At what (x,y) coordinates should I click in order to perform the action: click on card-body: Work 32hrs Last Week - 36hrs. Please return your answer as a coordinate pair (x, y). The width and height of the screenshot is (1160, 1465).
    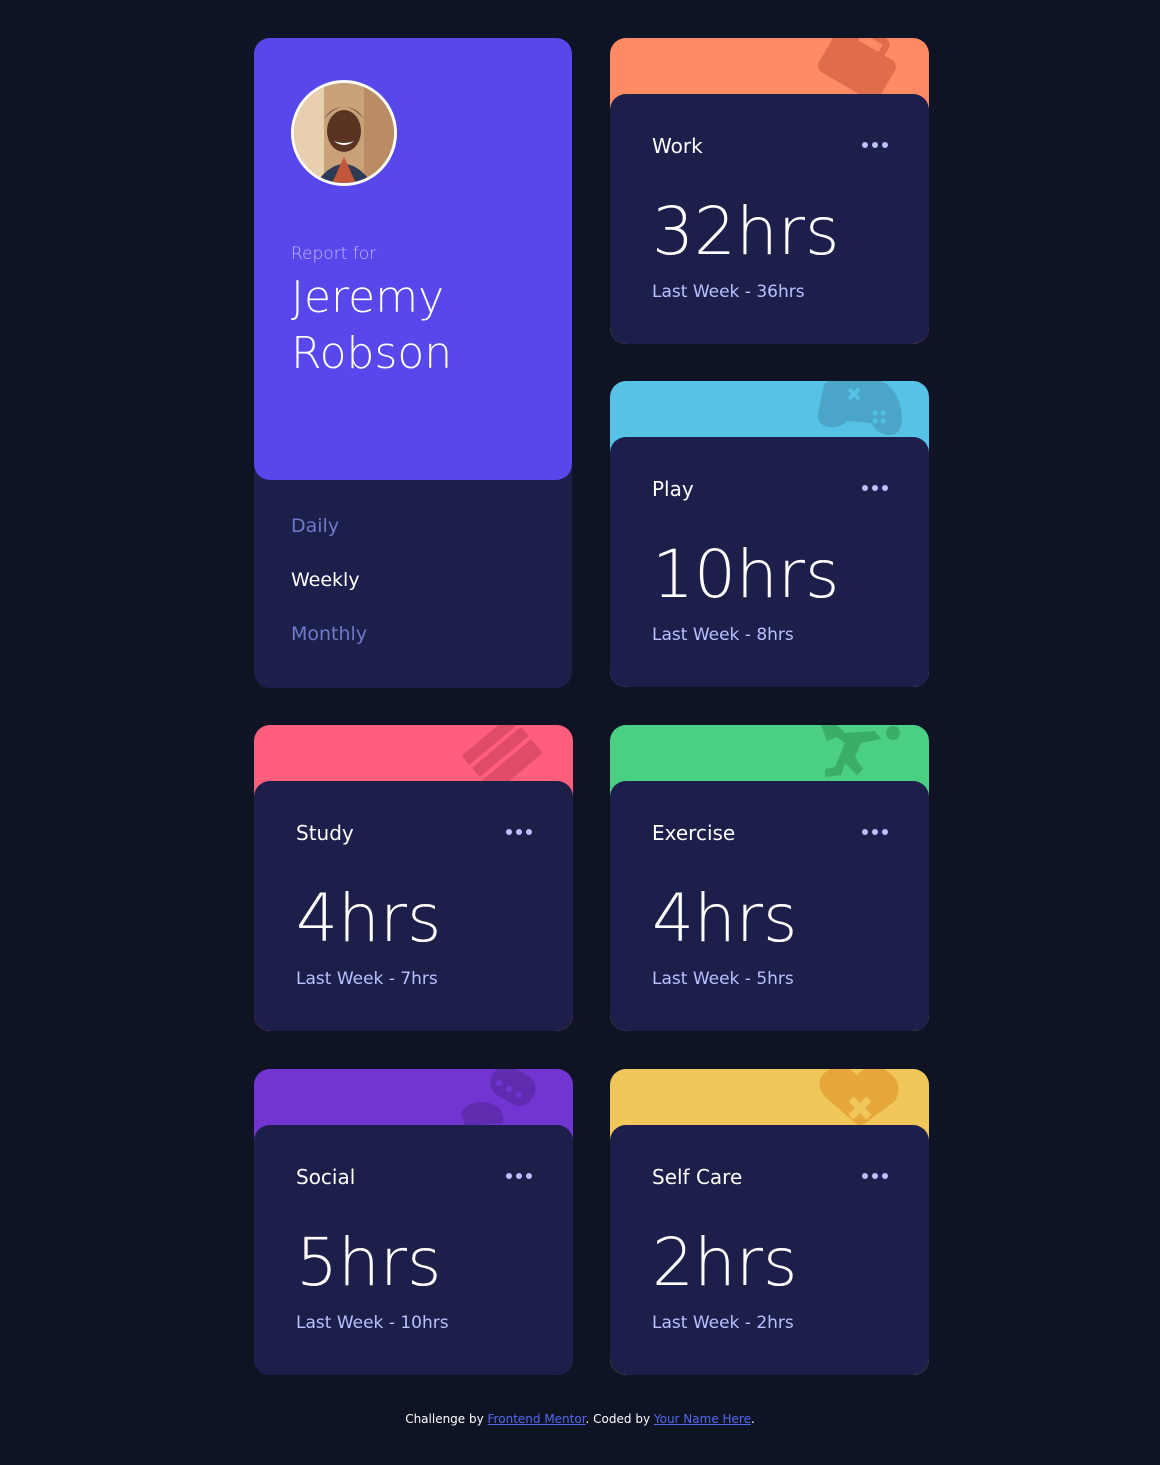
    Looking at the image, I should click on (769, 219).